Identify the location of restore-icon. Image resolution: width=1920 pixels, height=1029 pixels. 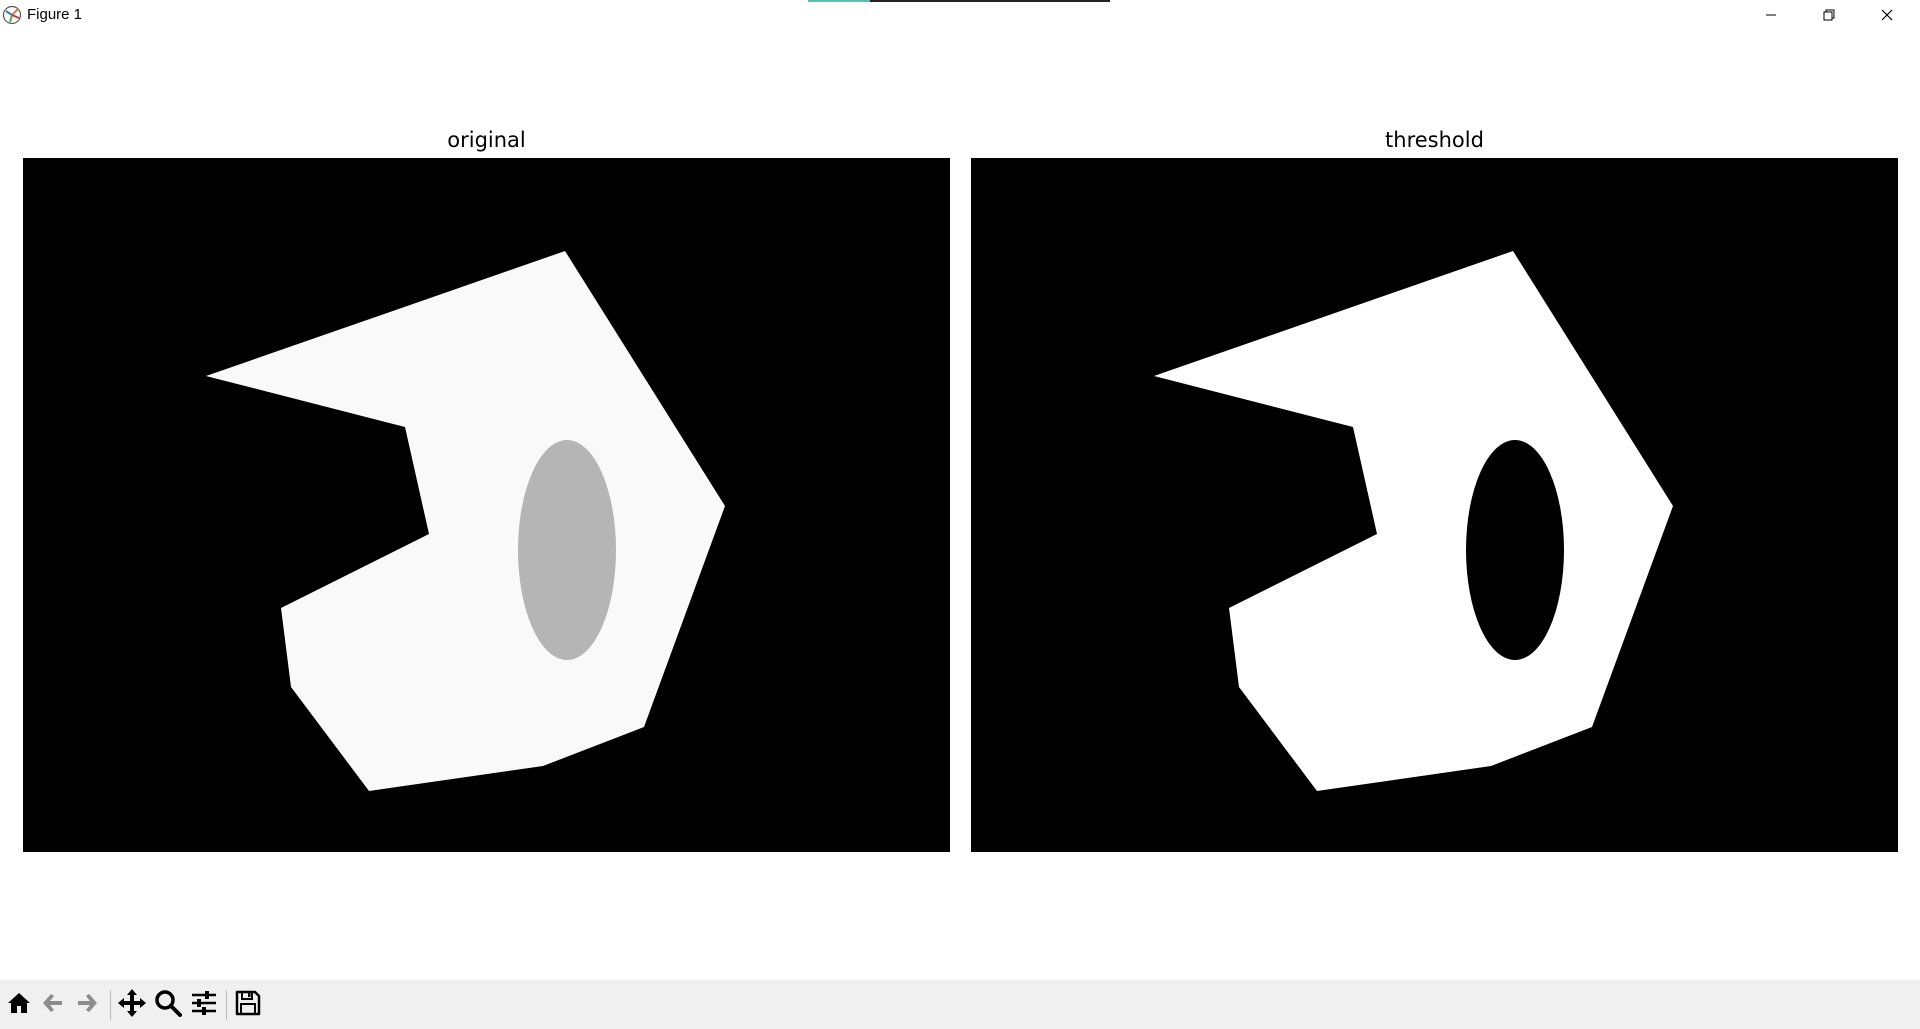
(1829, 15).